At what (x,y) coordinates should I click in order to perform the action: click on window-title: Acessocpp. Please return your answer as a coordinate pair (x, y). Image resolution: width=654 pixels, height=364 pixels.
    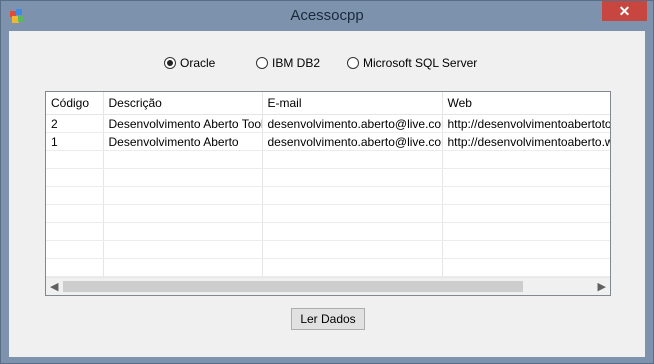
    Looking at the image, I should click on (327, 15).